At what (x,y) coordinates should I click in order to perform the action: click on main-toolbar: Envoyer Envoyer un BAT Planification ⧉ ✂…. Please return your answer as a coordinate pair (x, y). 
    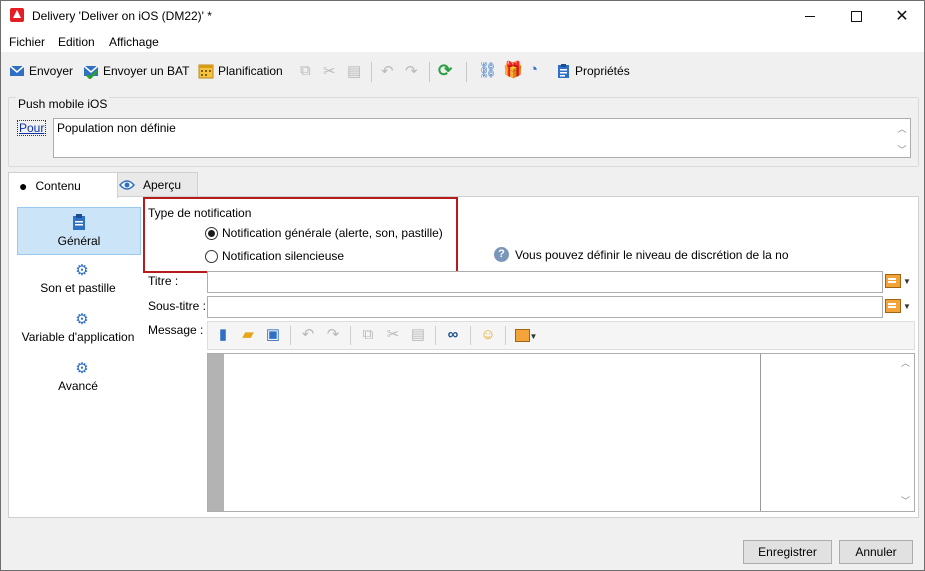
    Looking at the image, I should click on (462, 72).